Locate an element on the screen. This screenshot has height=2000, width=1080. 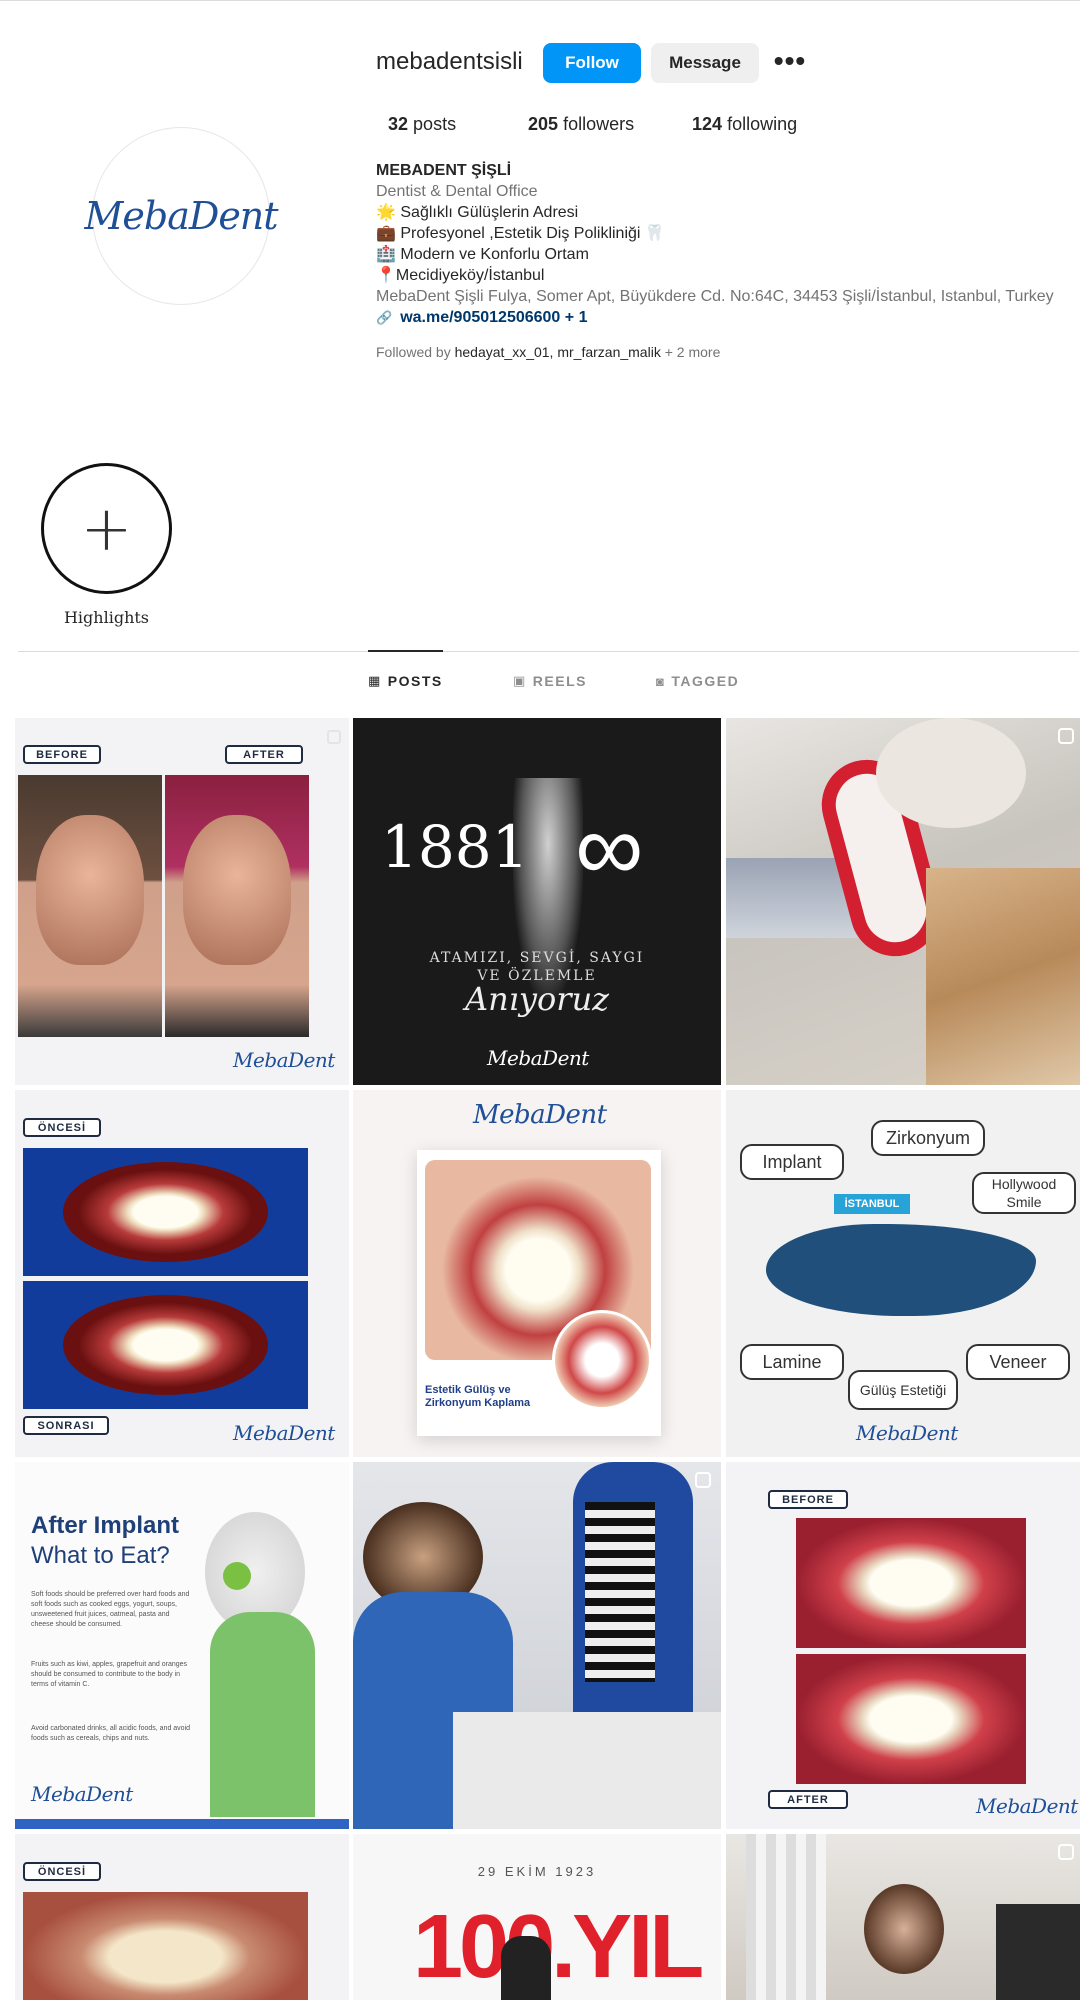
striped-sleeve-image is located at coordinates (620, 1592).